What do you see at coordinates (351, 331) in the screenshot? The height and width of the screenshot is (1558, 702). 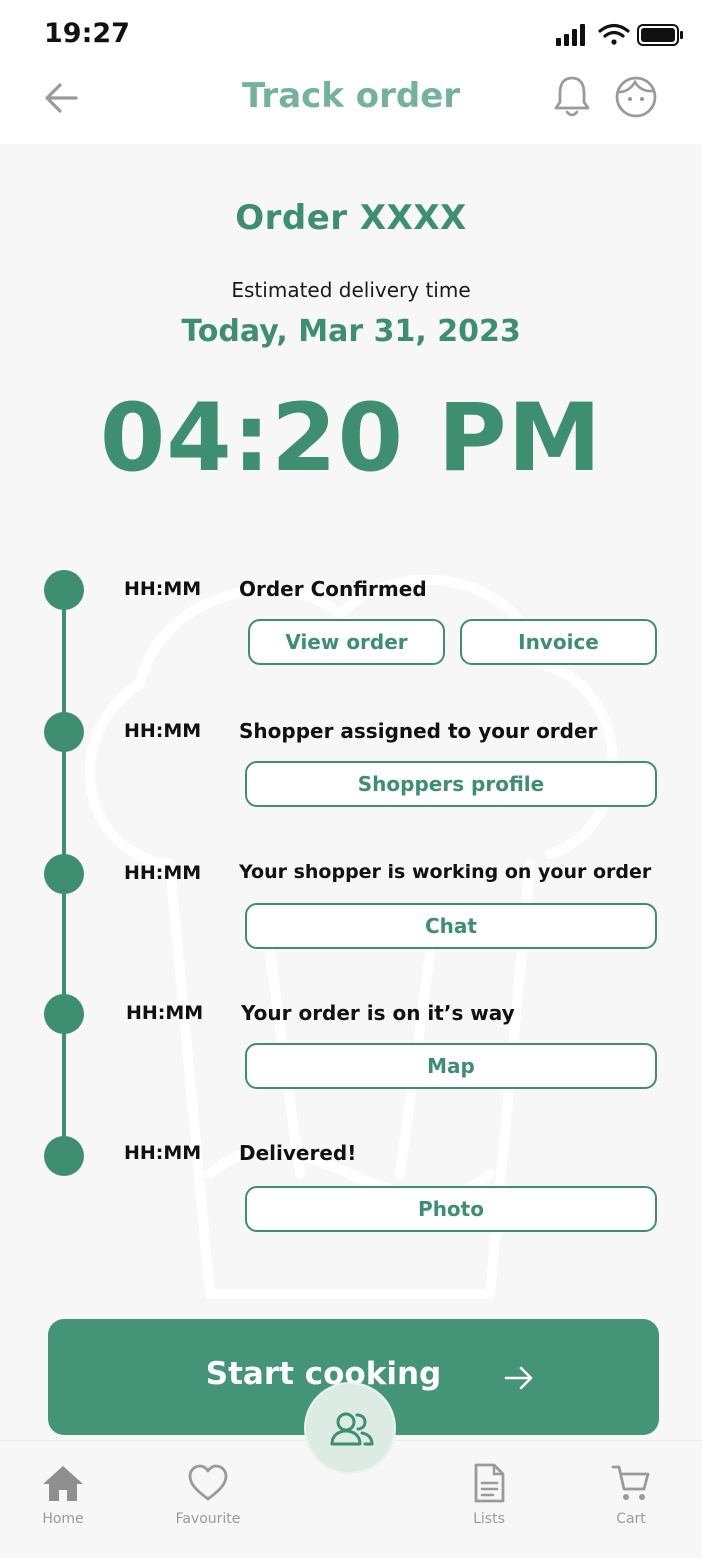 I see `eta-date: Today, Mar 31, 2023` at bounding box center [351, 331].